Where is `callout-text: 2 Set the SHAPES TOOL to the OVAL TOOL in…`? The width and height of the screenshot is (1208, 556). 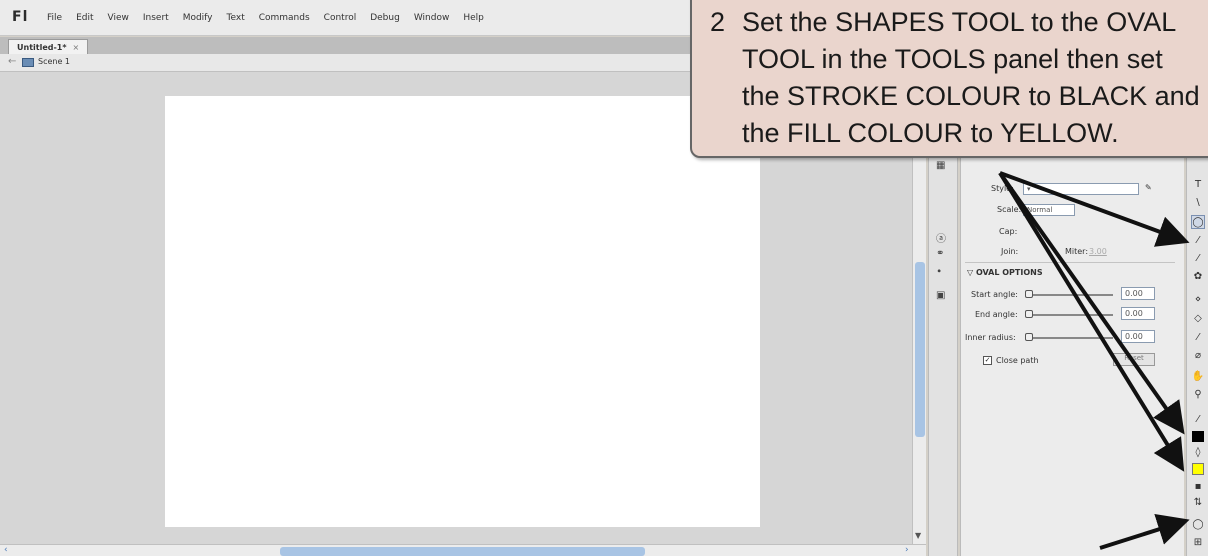
callout-text: 2 Set the SHAPES TOOL to the OVAL TOOL in… is located at coordinates (959, 78).